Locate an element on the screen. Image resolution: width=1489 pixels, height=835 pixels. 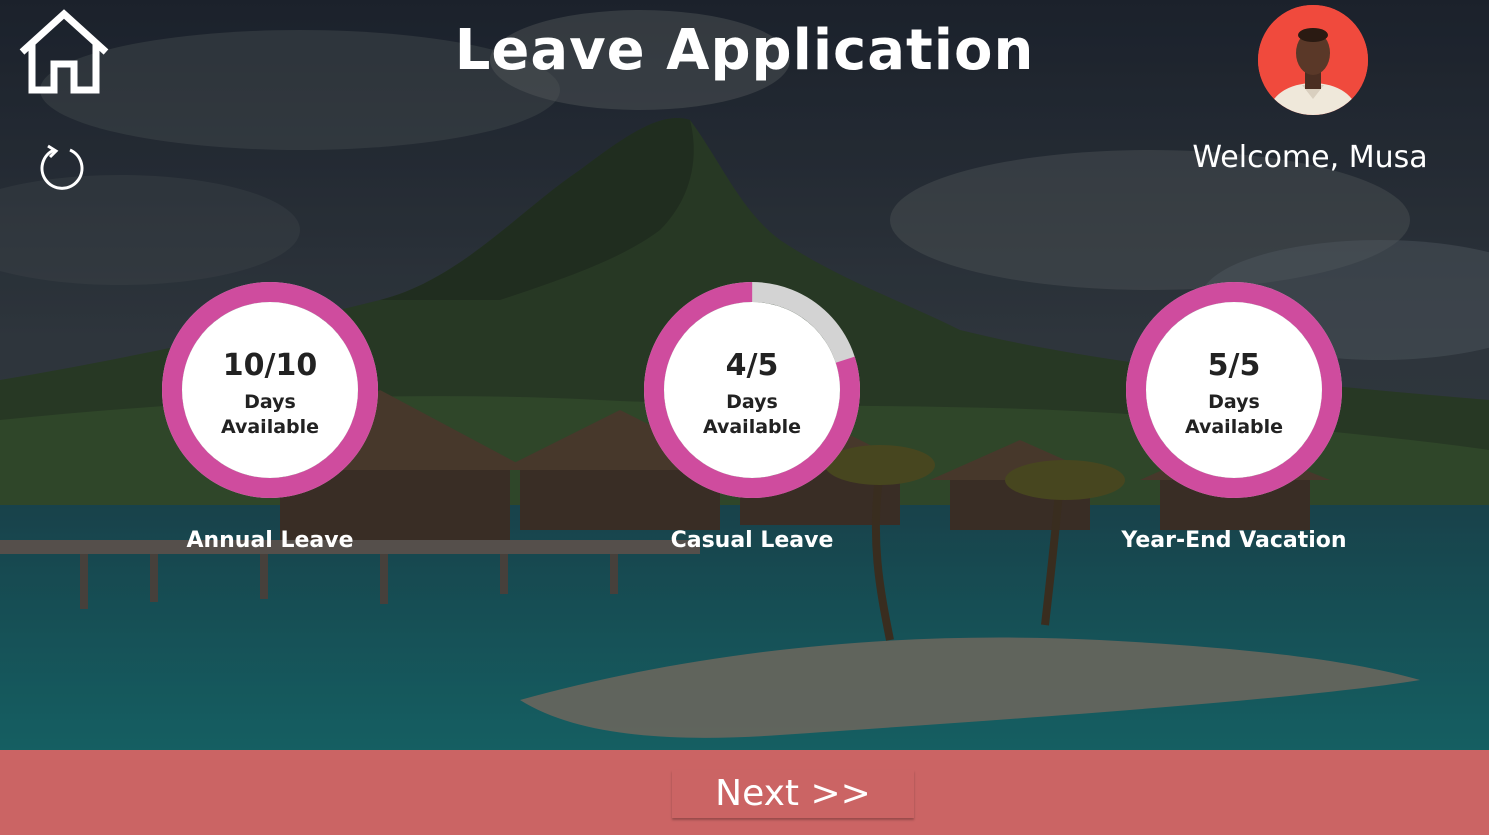
user-photo is located at coordinates (1313, 60).